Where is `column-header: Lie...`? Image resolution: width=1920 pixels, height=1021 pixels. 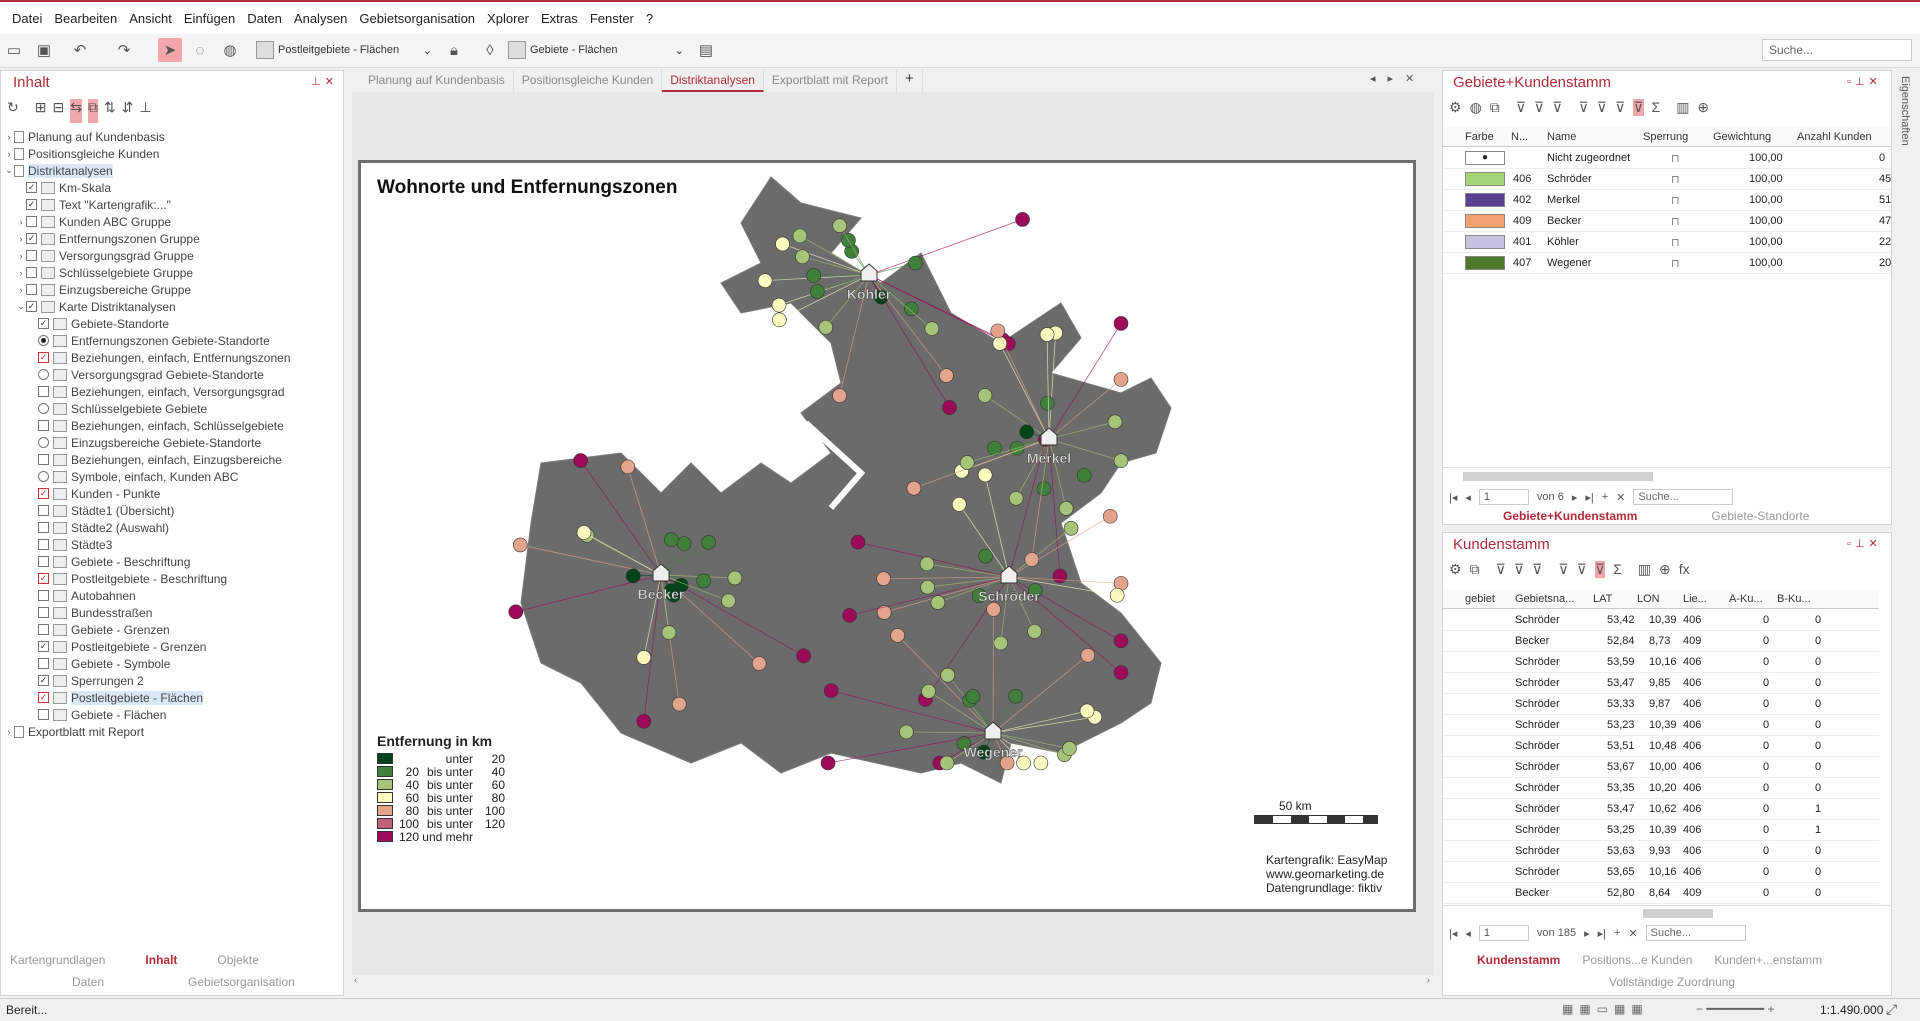
column-header: Lie... is located at coordinates (1695, 599).